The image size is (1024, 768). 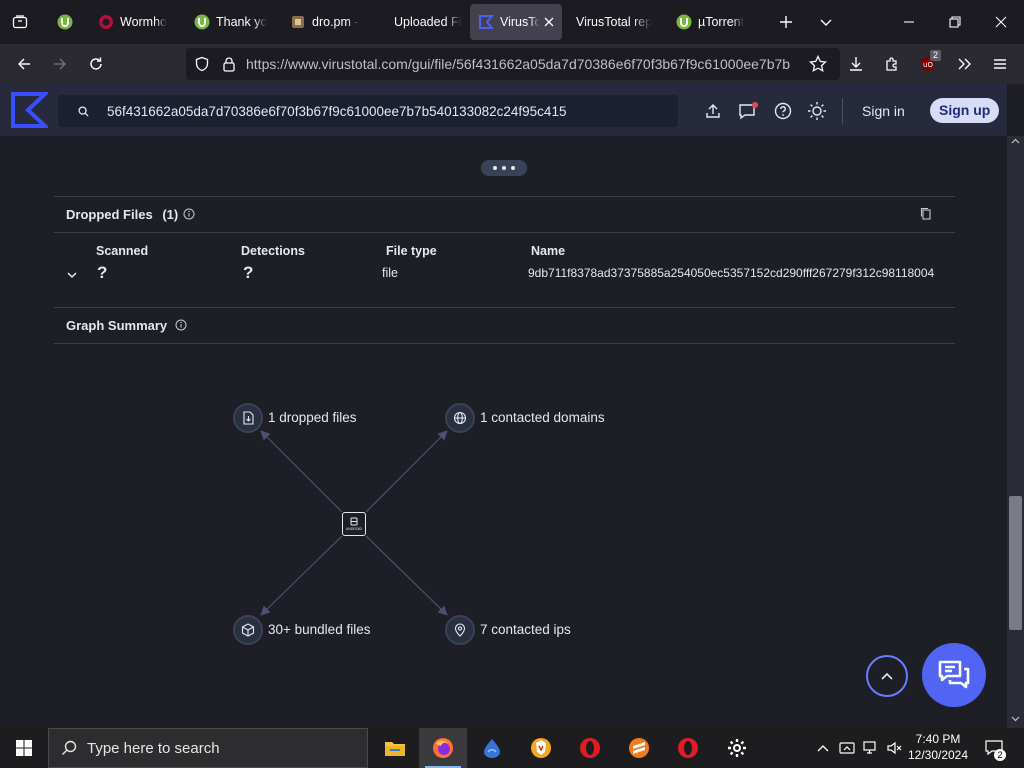 What do you see at coordinates (411, 251) in the screenshot?
I see `column-header-file-type: File type` at bounding box center [411, 251].